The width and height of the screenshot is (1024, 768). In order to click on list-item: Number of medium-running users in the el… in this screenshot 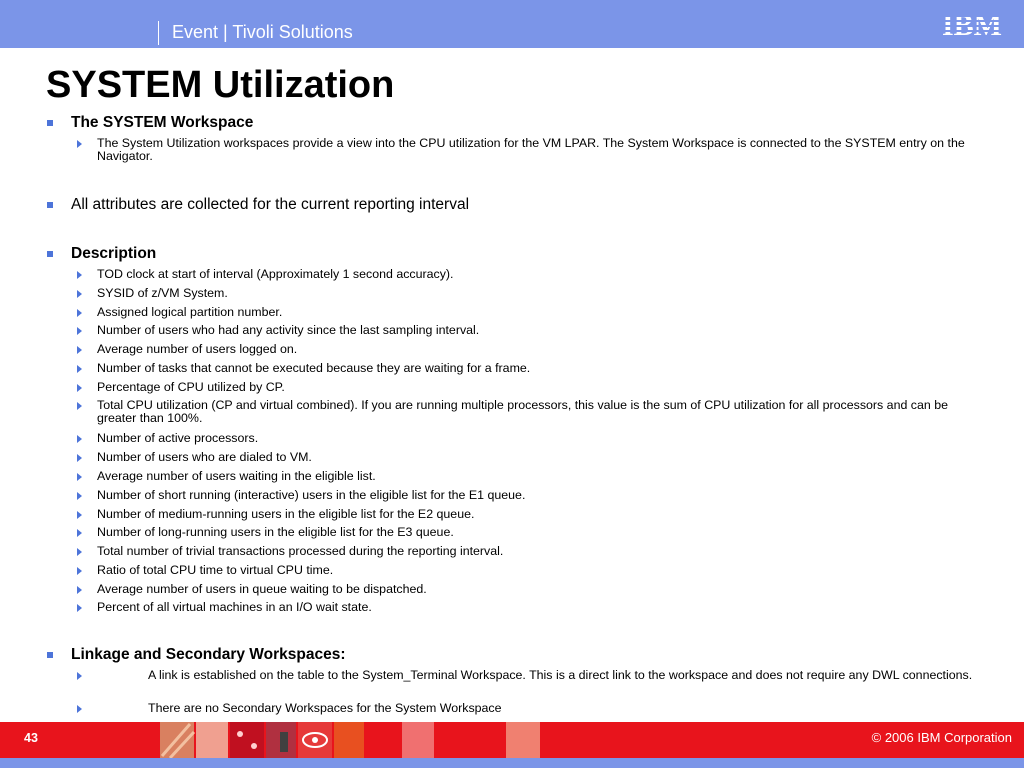, I will do `click(527, 514)`.